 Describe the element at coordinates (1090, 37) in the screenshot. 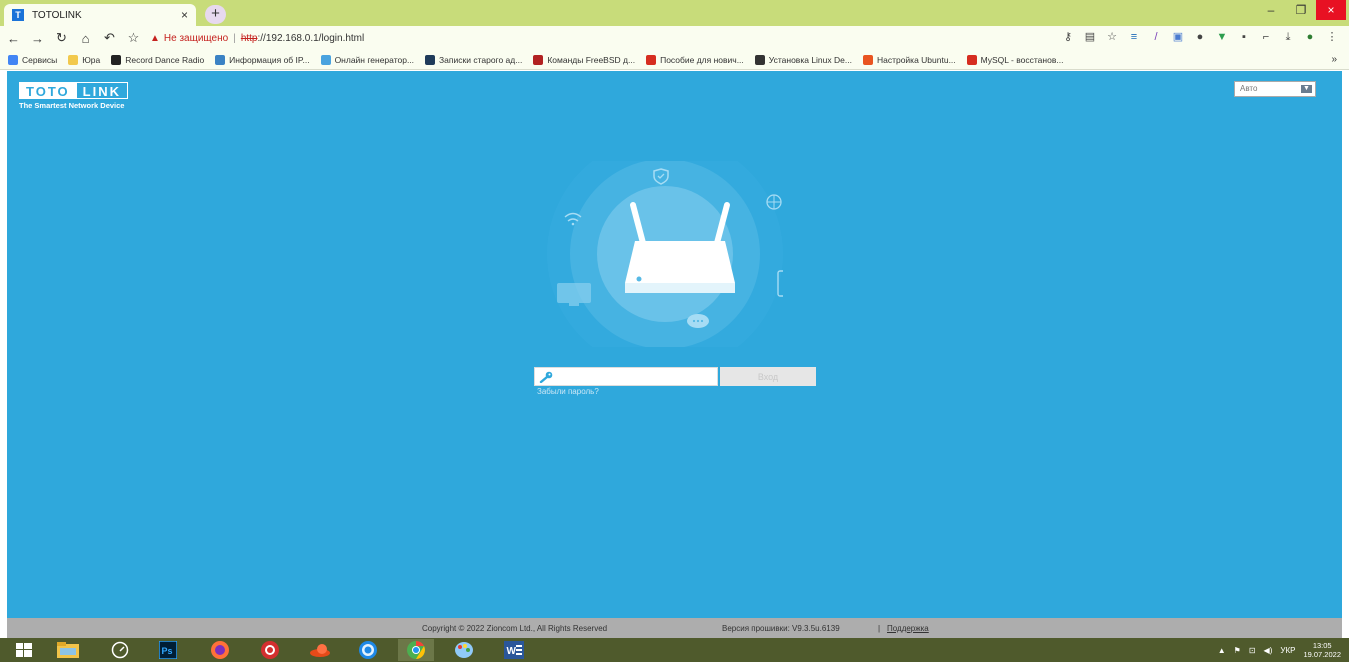

I see `translate-icon: ▤` at that location.